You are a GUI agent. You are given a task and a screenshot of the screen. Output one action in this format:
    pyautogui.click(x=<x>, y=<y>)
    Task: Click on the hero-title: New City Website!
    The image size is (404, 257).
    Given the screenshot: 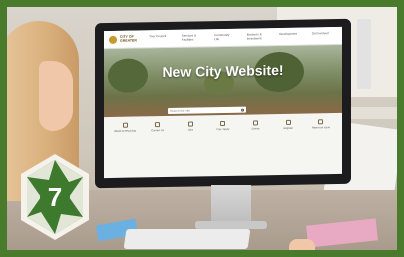 What is the action you would take?
    pyautogui.click(x=223, y=71)
    